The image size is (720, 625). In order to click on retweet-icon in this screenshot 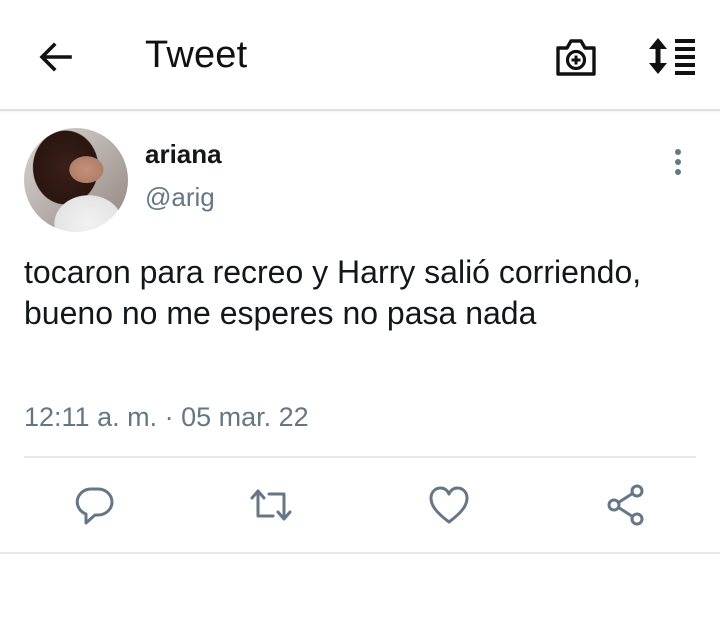, I will do `click(271, 505)`.